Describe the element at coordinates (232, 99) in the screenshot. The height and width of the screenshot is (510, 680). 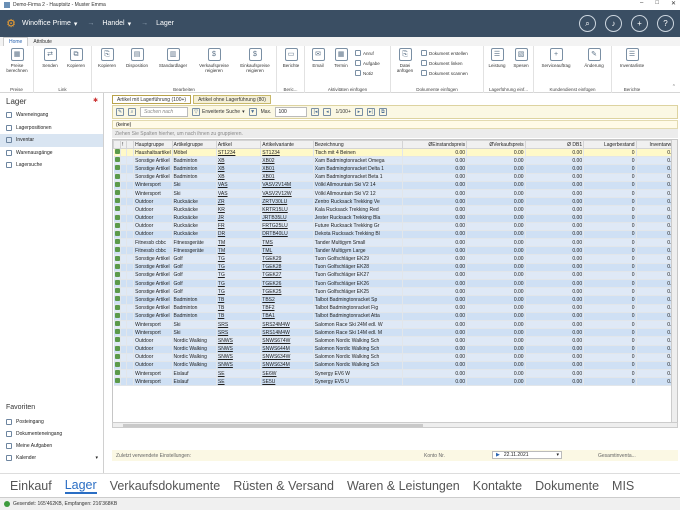
I see `tab-artikel-ohne-lagerfuehrung: Artikel ohne Lagerführung (80)` at that location.